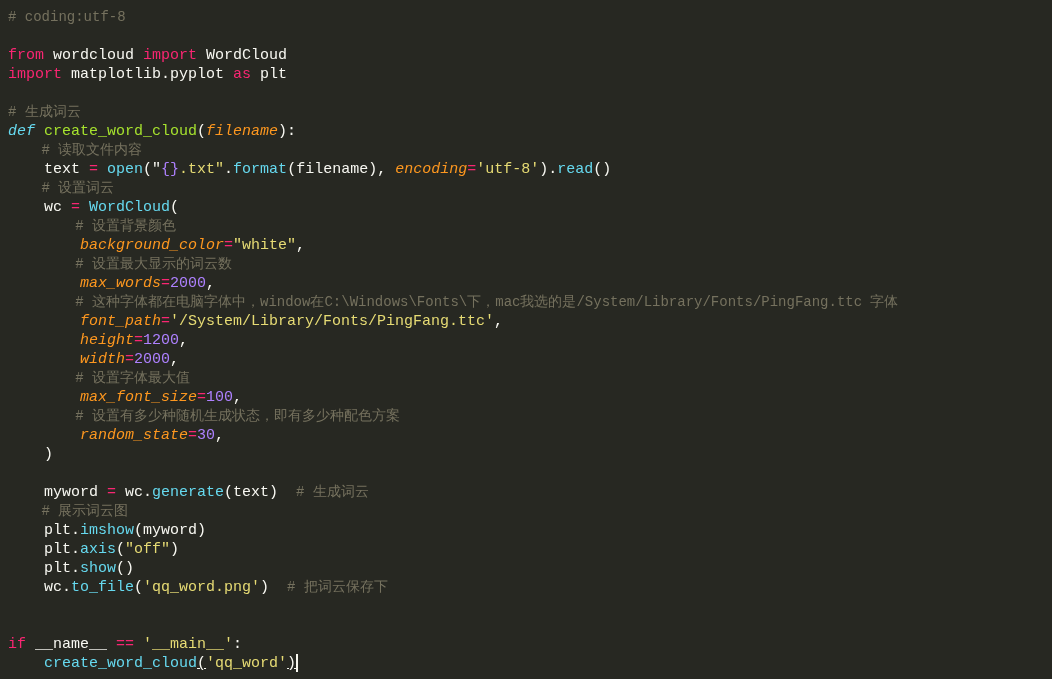 The width and height of the screenshot is (1052, 679). Describe the element at coordinates (84, 511) in the screenshot. I see `code-line: # 展示词云图` at that location.